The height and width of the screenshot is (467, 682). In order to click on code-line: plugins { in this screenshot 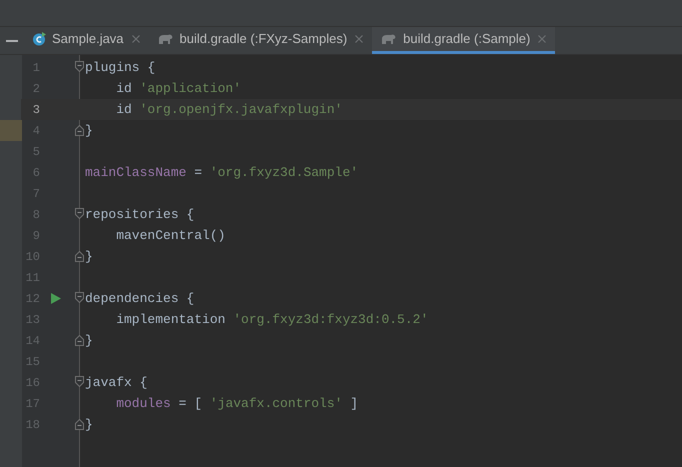, I will do `click(120, 67)`.